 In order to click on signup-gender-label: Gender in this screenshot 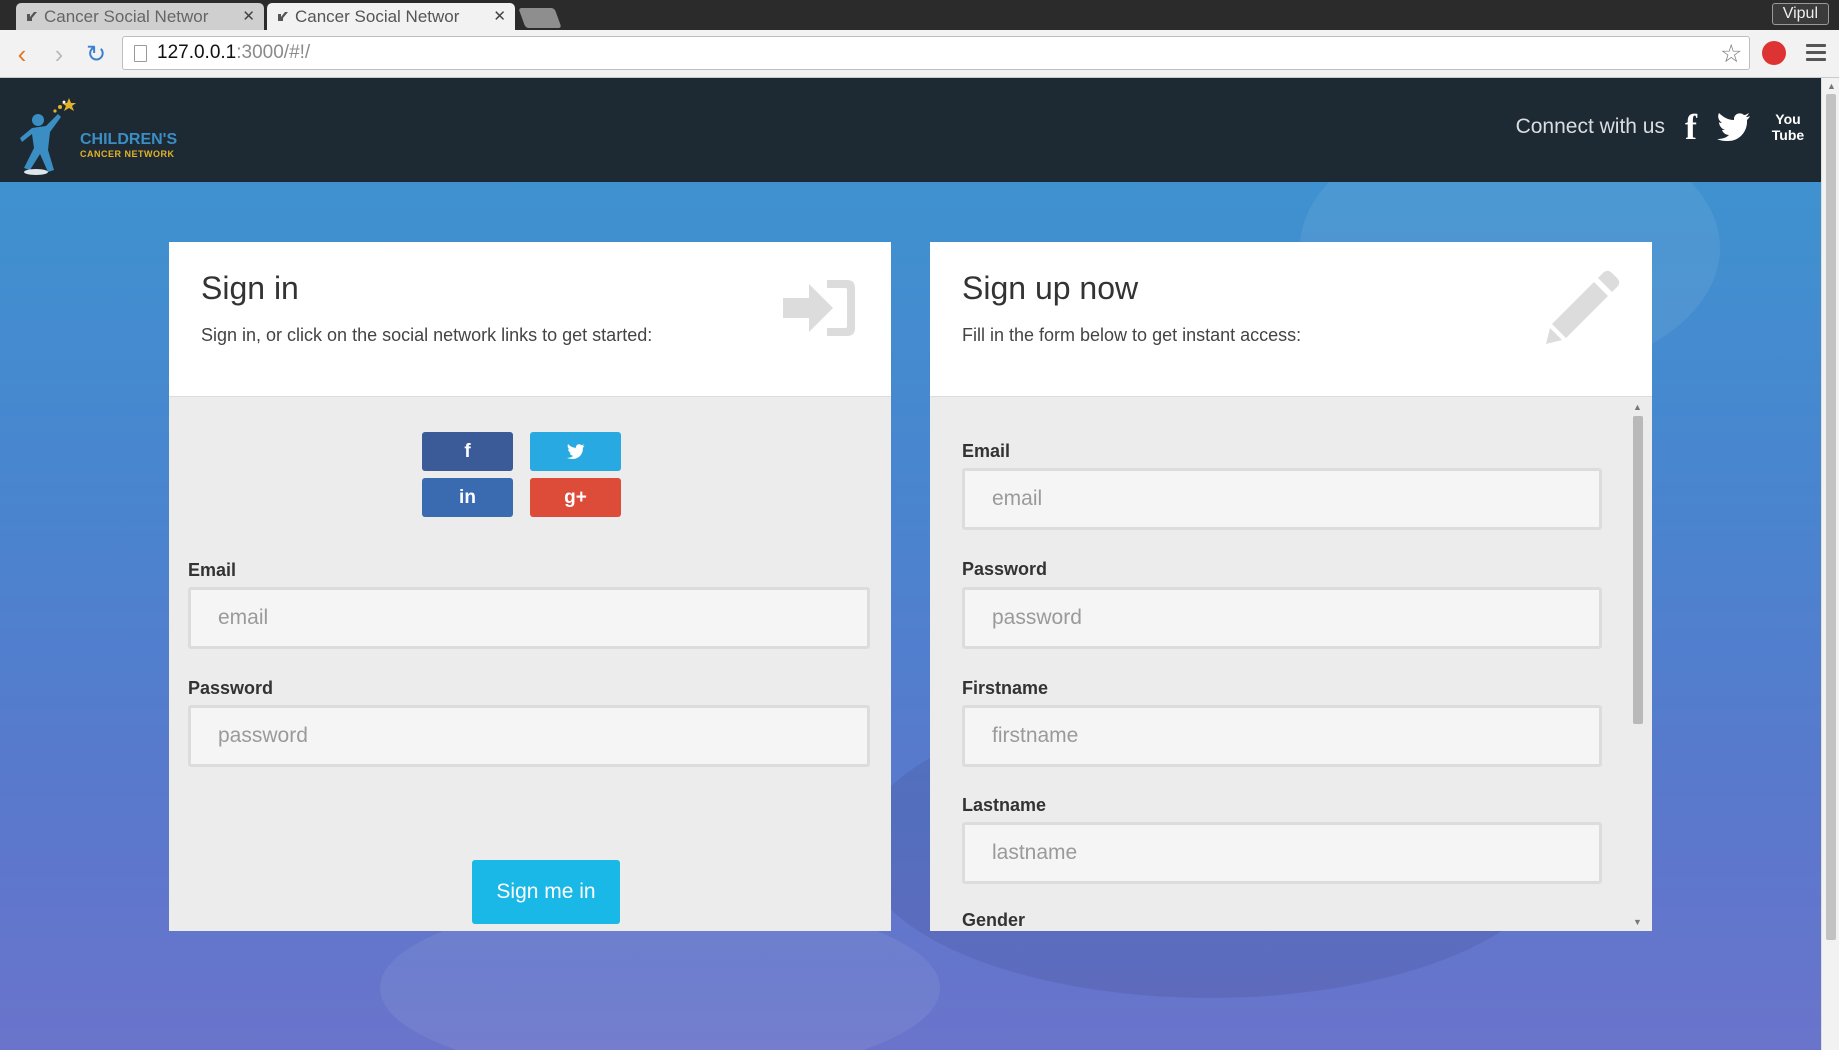, I will do `click(994, 920)`.